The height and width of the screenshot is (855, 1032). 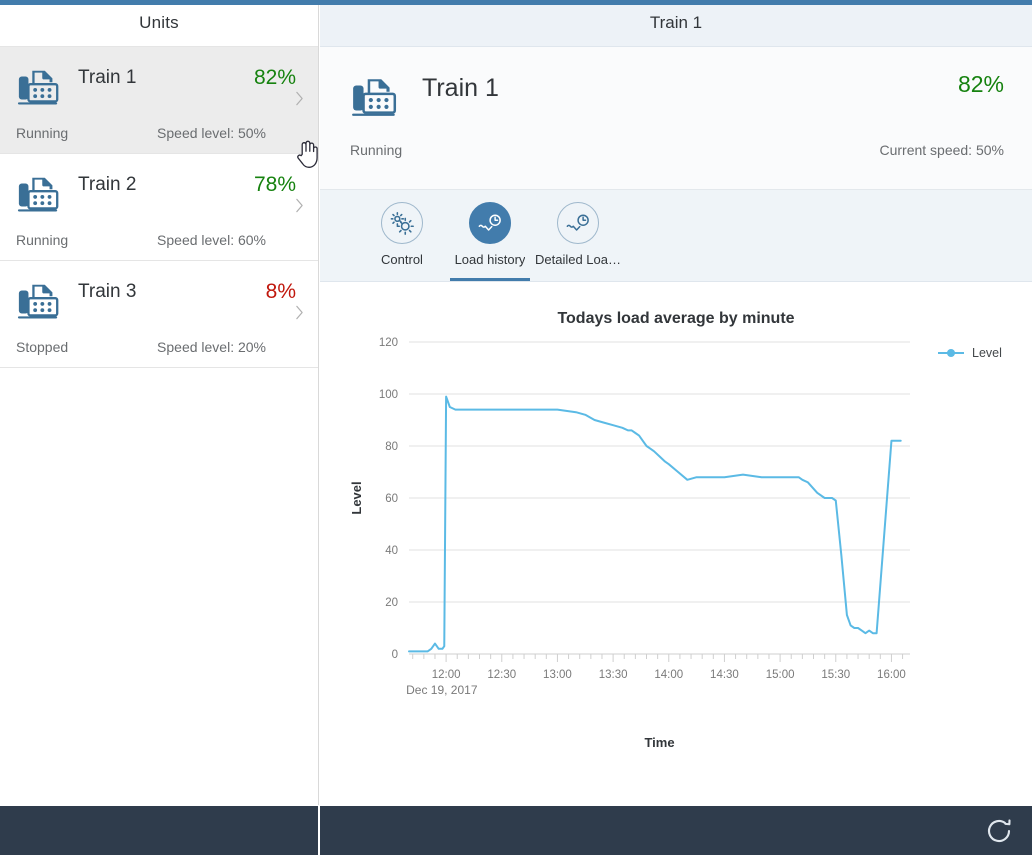 What do you see at coordinates (501, 675) in the screenshot?
I see `x-axis-tick-label: 12:30` at bounding box center [501, 675].